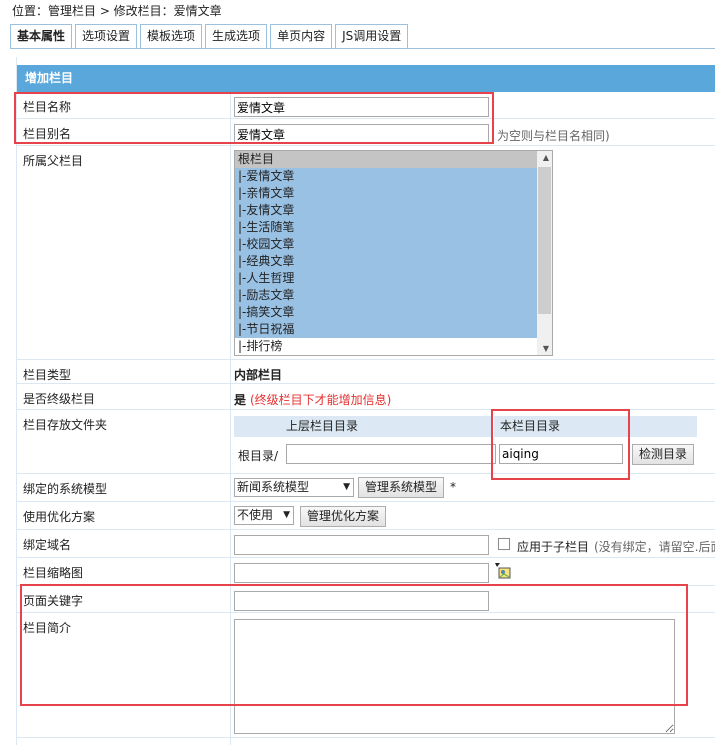  I want to click on list-item: |-校园文章, so click(386, 244).